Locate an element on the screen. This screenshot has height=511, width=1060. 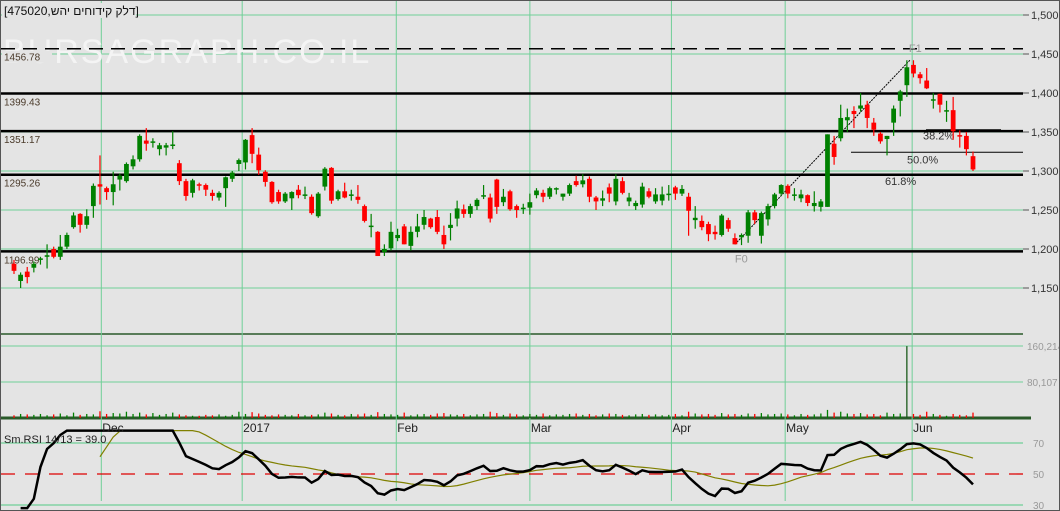
rsi-tick-label: 50 is located at coordinates (1039, 475).